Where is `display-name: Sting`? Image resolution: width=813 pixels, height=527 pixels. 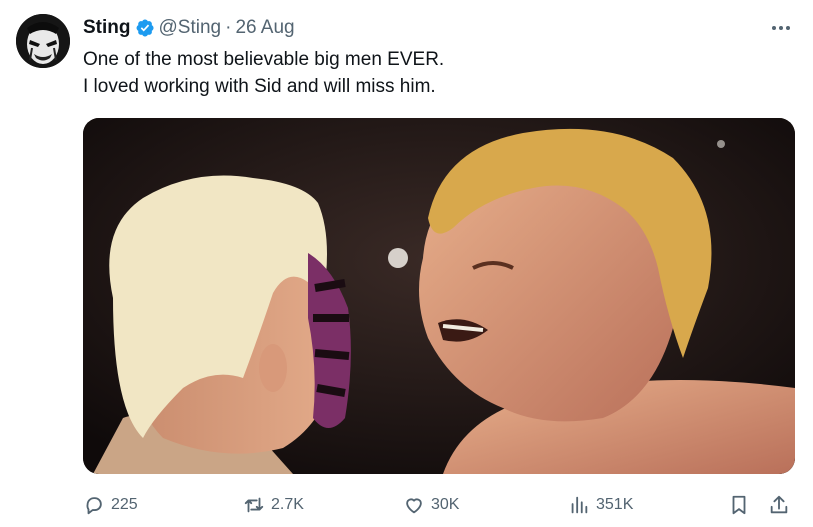 display-name: Sting is located at coordinates (107, 28).